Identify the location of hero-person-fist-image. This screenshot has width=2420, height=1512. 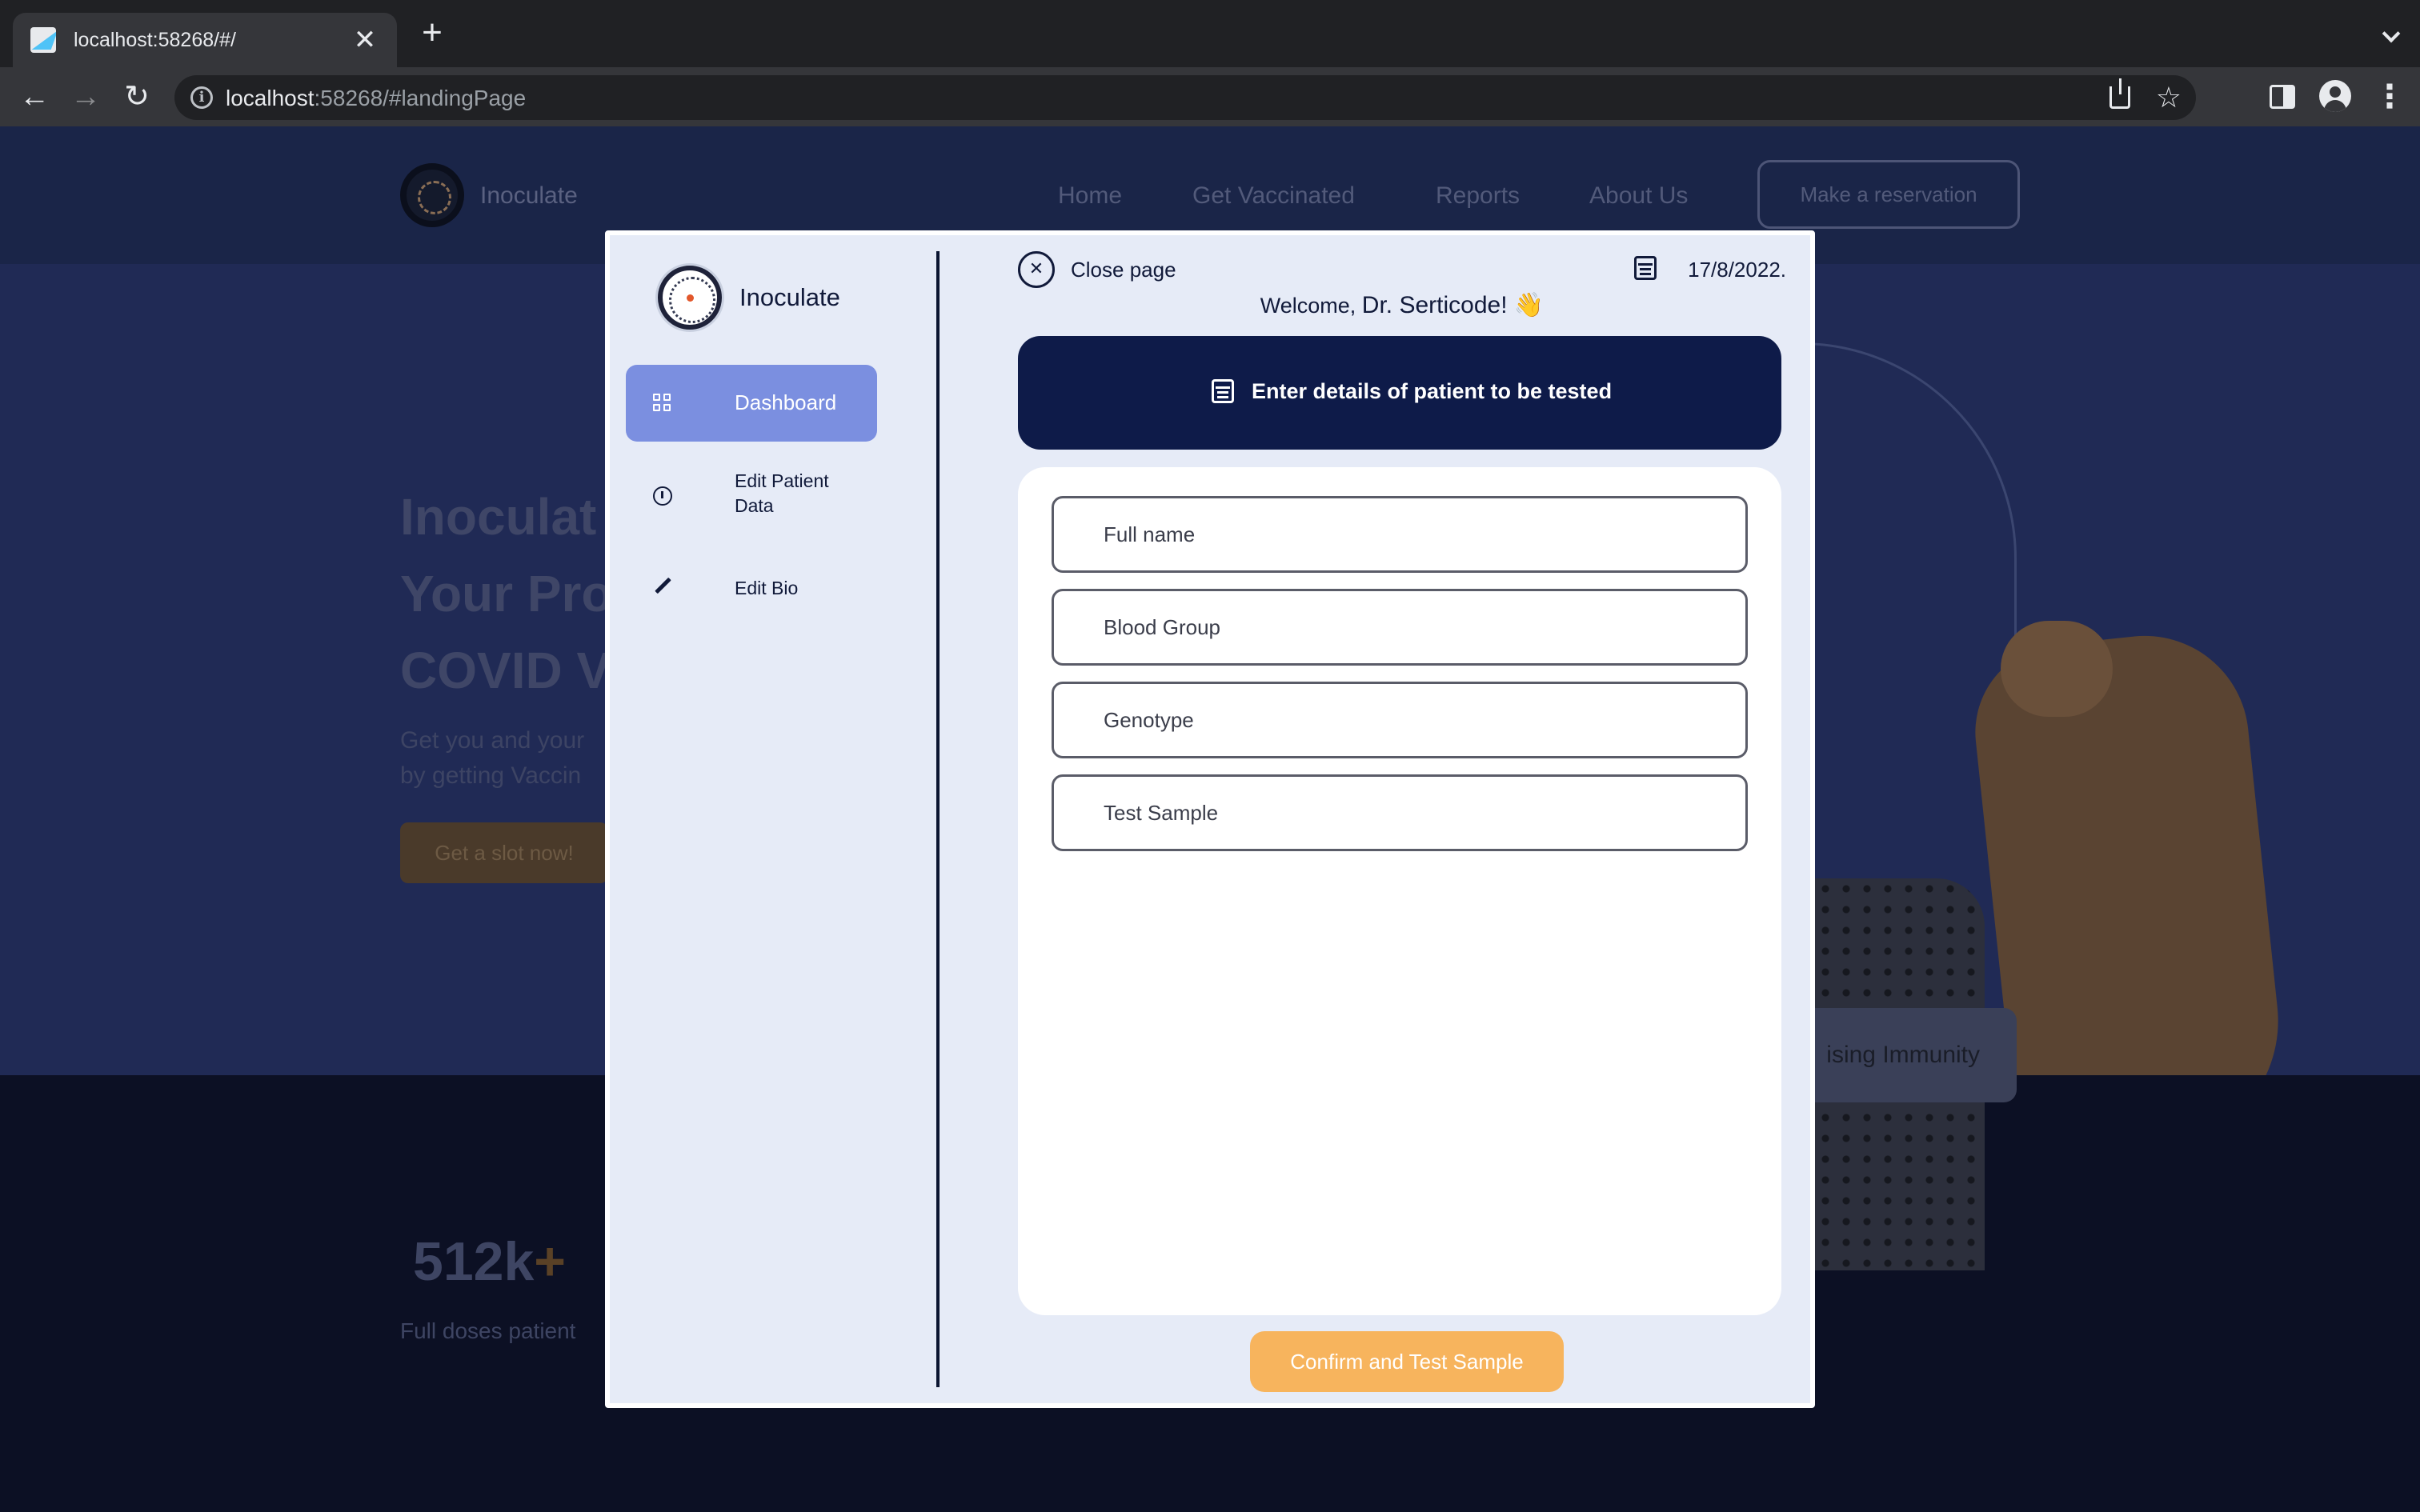
(2057, 669).